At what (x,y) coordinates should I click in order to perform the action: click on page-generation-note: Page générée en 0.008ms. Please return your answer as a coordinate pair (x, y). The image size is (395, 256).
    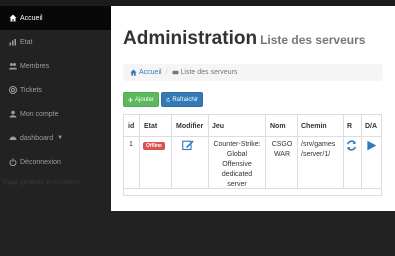
    Looking at the image, I should click on (41, 182).